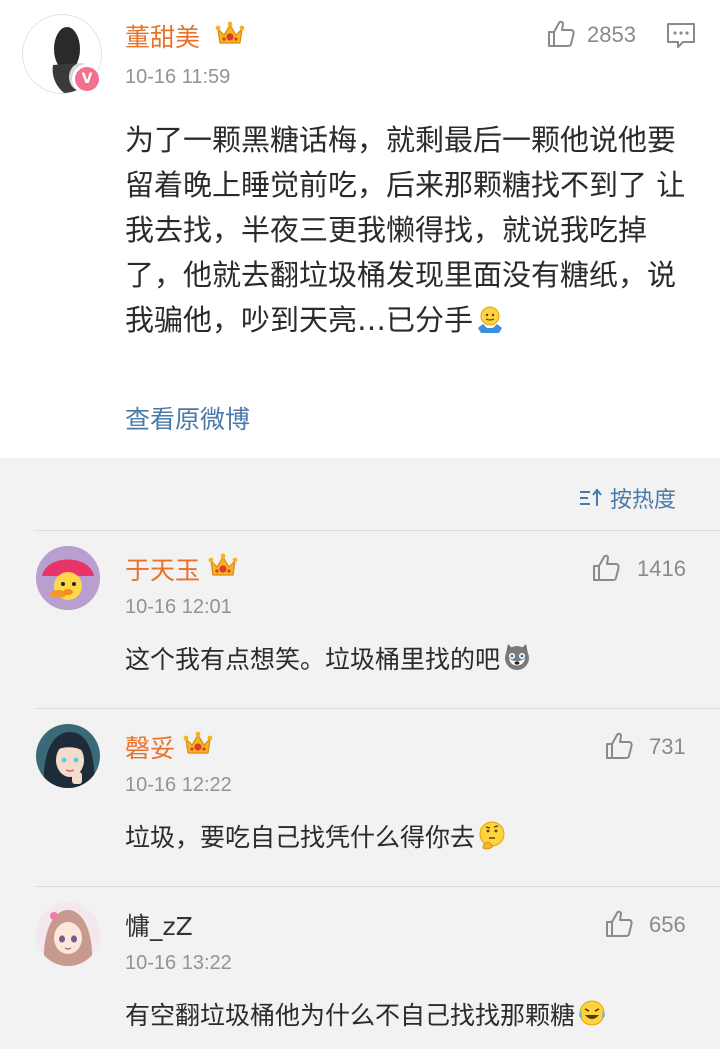 This screenshot has width=720, height=1049. I want to click on sort-by-hot-button: 按热度, so click(627, 498).